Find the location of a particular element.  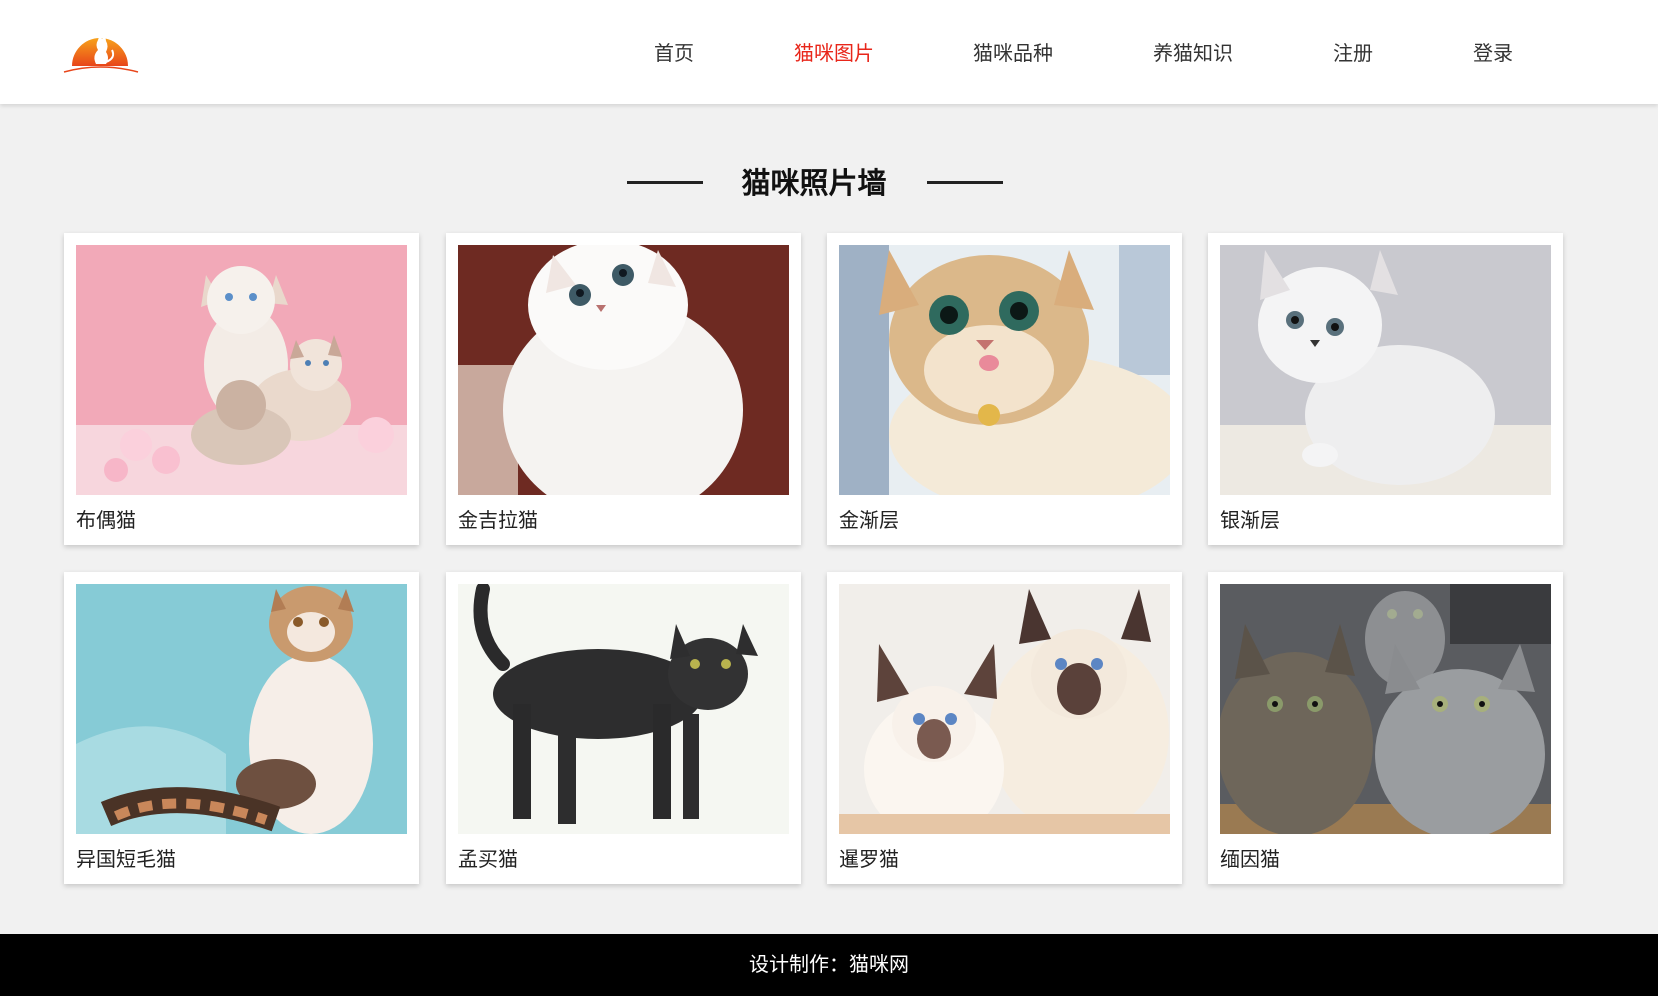

photo-card-chinchilla: 金吉拉猫 is located at coordinates (623, 389).